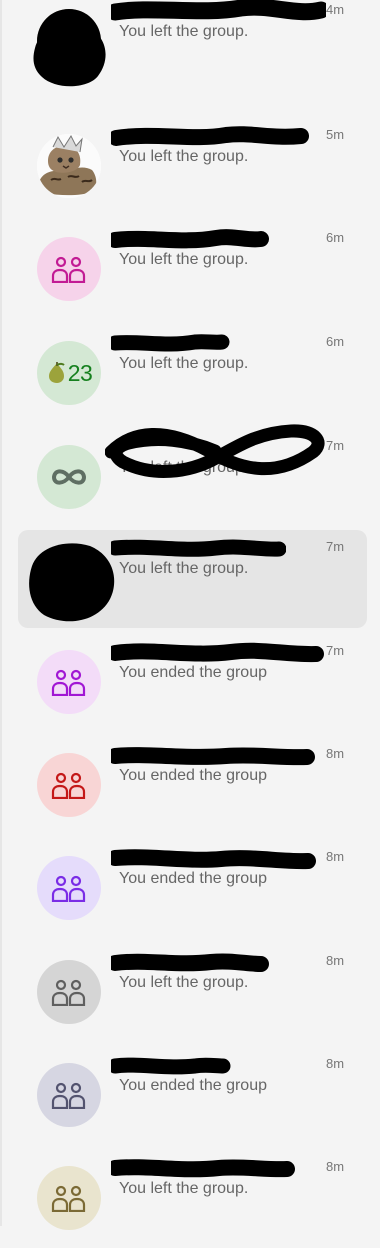  I want to click on conversation-item: You left the group. 5m, so click(192, 167).